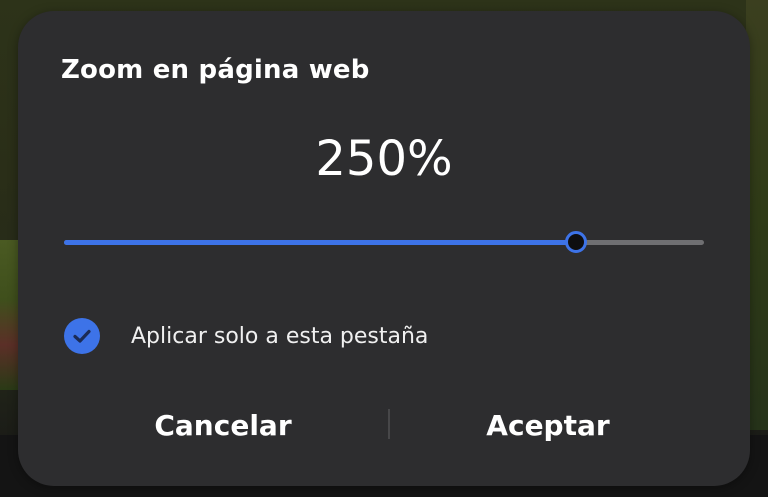 This screenshot has width=768, height=497. I want to click on dialog-title: Zoom en página web, so click(215, 70).